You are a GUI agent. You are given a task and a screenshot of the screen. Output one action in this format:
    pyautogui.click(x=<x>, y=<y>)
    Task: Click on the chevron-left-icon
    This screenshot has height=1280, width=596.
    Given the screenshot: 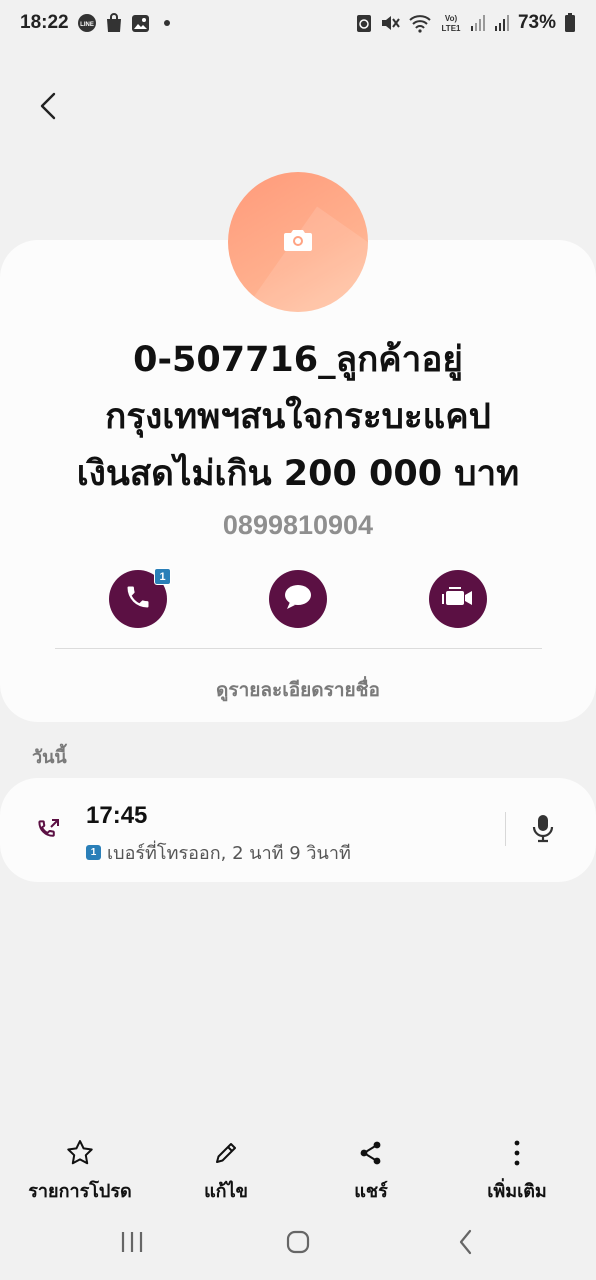 What is the action you would take?
    pyautogui.click(x=48, y=108)
    